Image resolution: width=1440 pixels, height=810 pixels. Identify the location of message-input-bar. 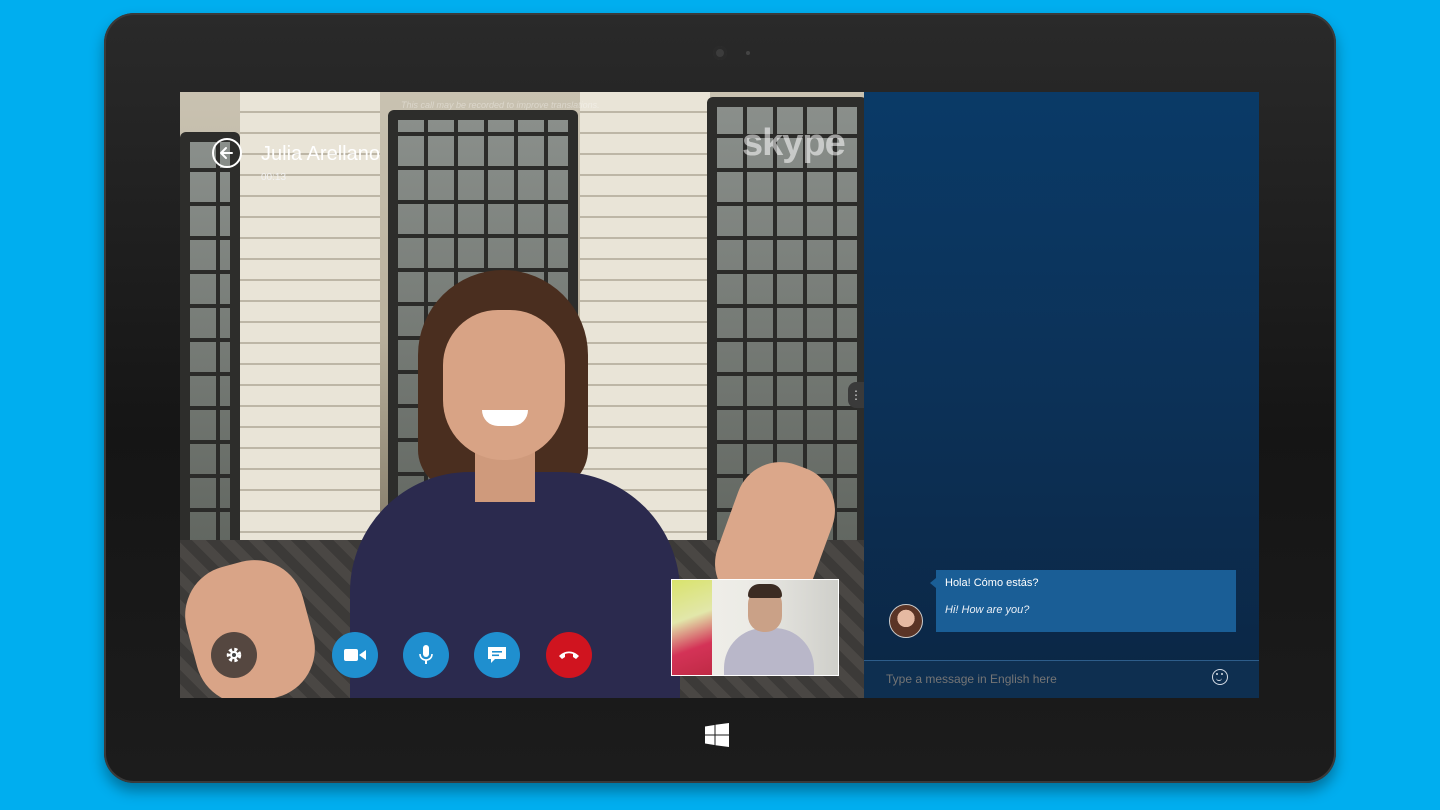
(1061, 679).